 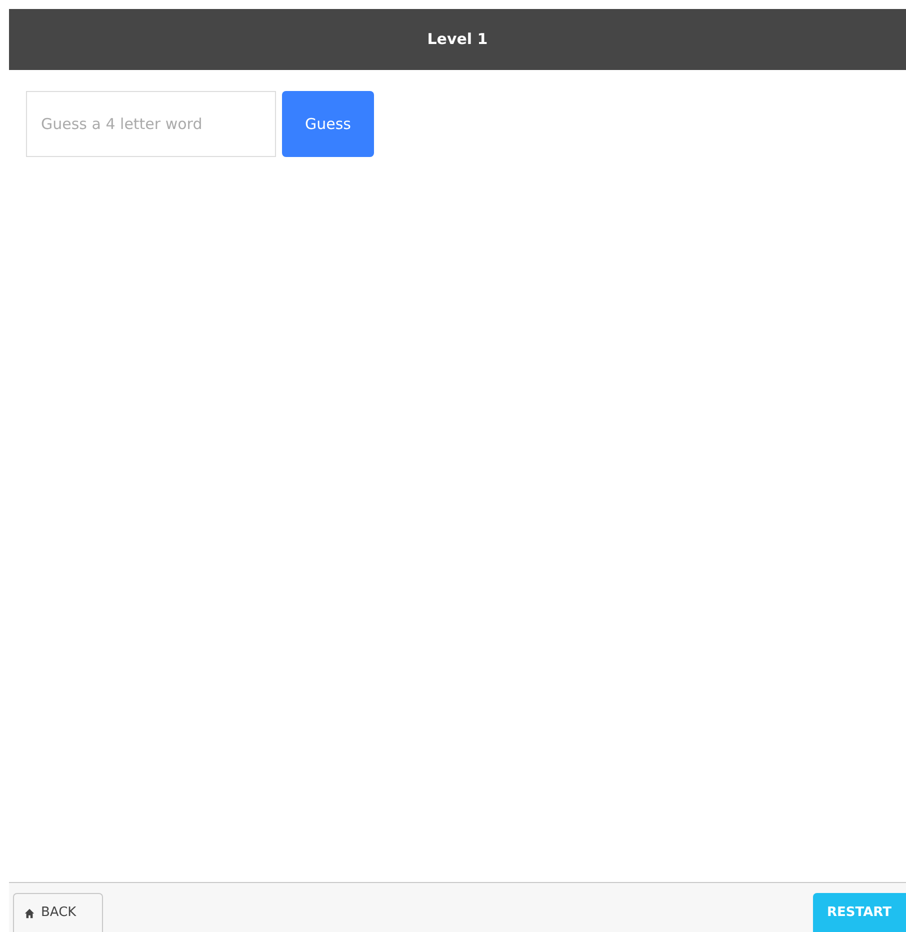 What do you see at coordinates (151, 124) in the screenshot?
I see `guess-input: Guess a 4 letter word` at bounding box center [151, 124].